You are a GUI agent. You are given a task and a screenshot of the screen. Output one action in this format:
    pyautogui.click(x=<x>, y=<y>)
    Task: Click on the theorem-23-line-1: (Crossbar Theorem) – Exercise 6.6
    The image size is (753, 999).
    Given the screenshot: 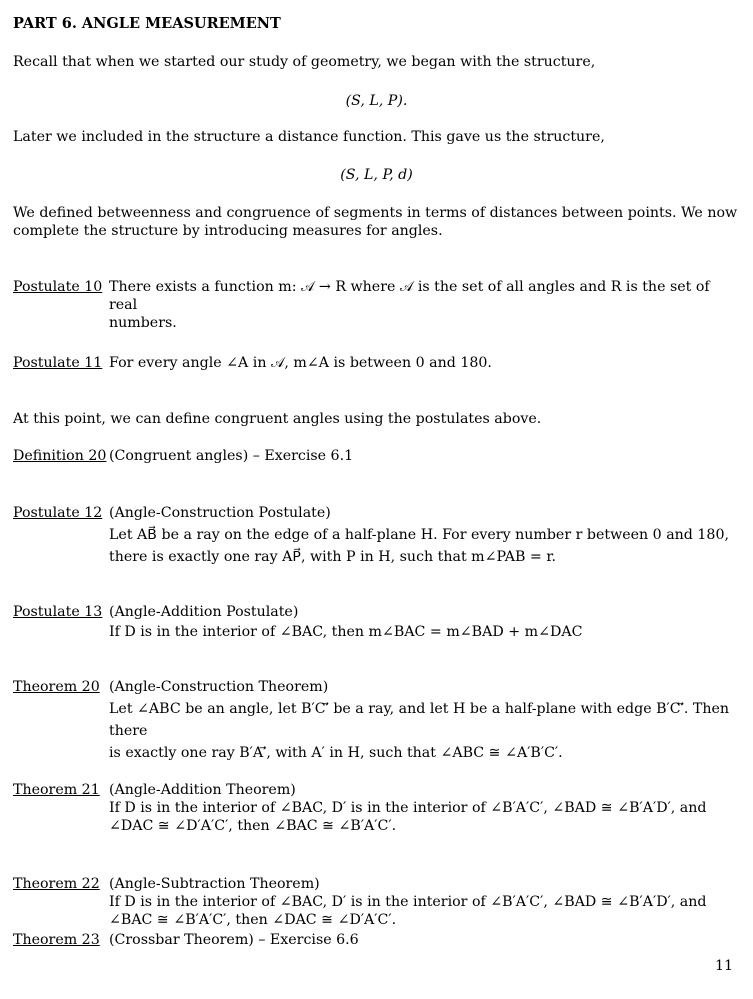 What is the action you would take?
    pyautogui.click(x=234, y=940)
    